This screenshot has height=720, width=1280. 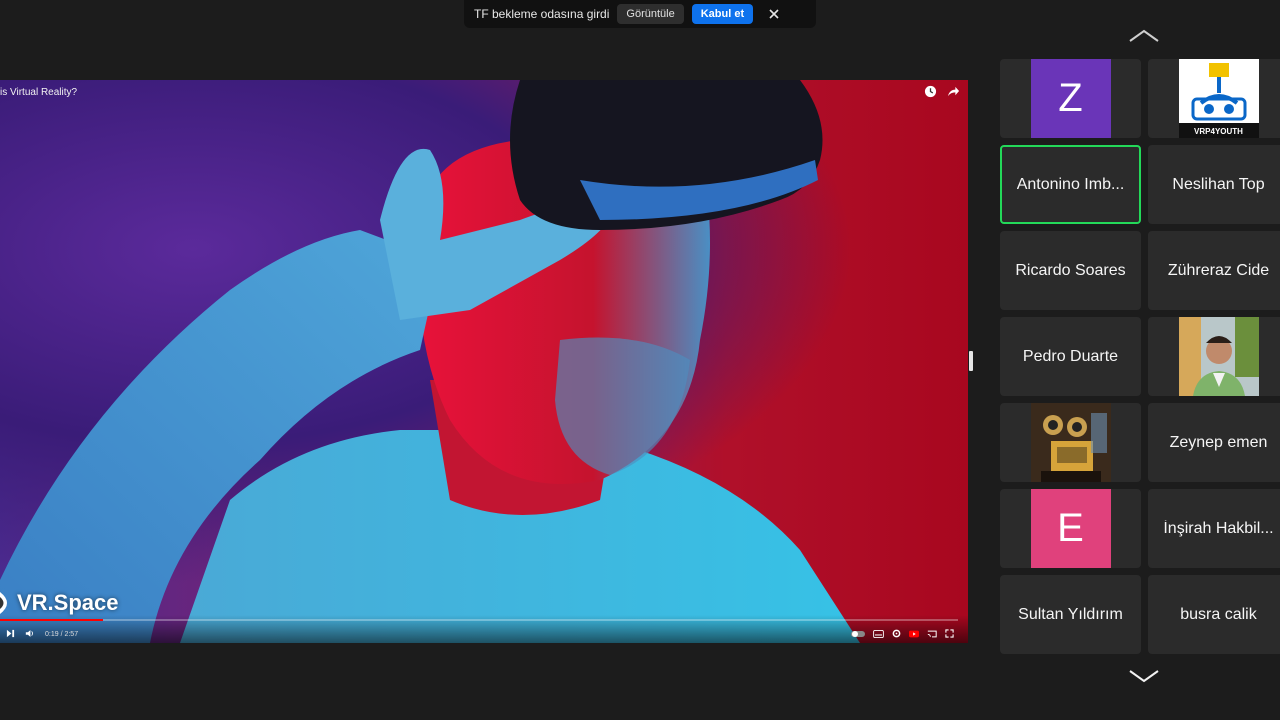 I want to click on participant-tile: Zeynep emen, so click(x=1214, y=442).